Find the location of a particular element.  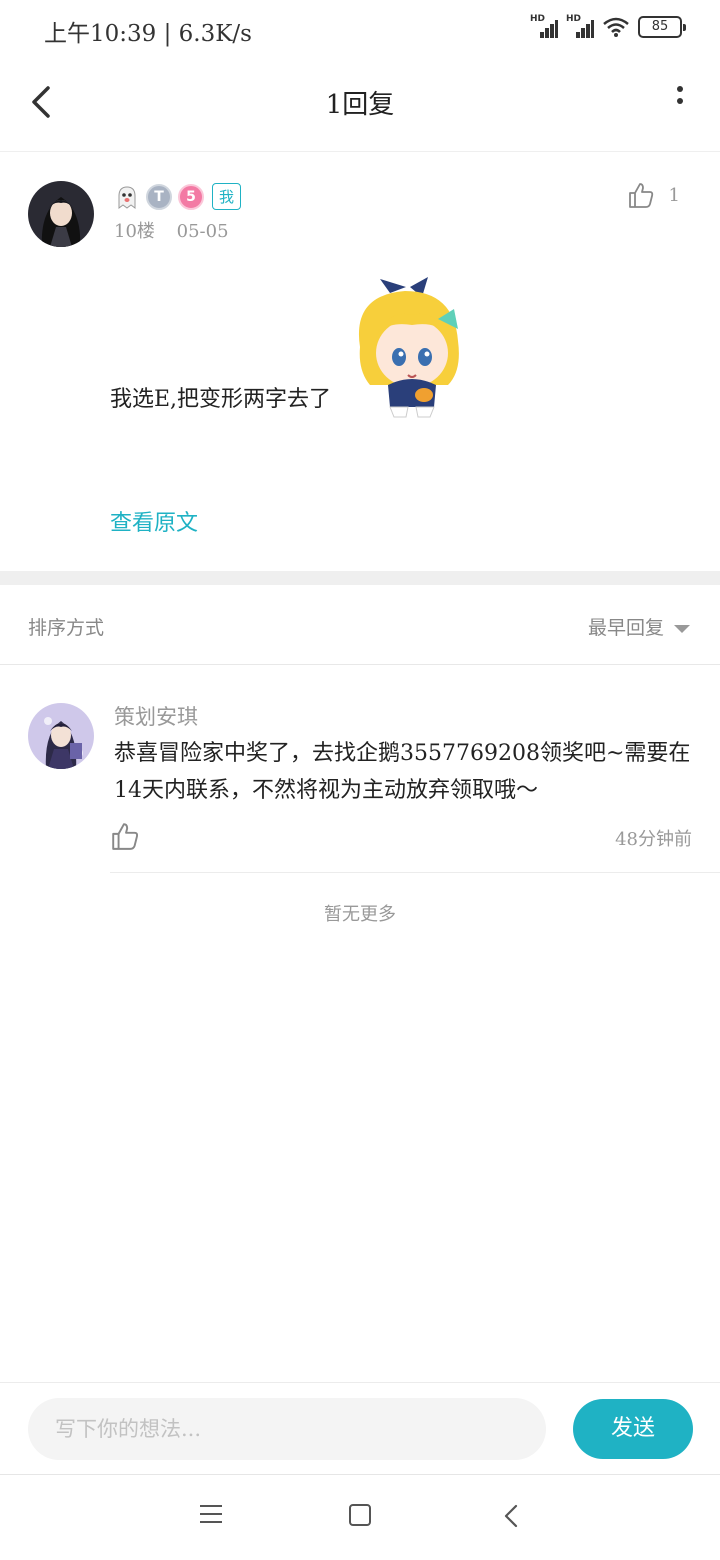

post-date: 05-05 is located at coordinates (202, 231).